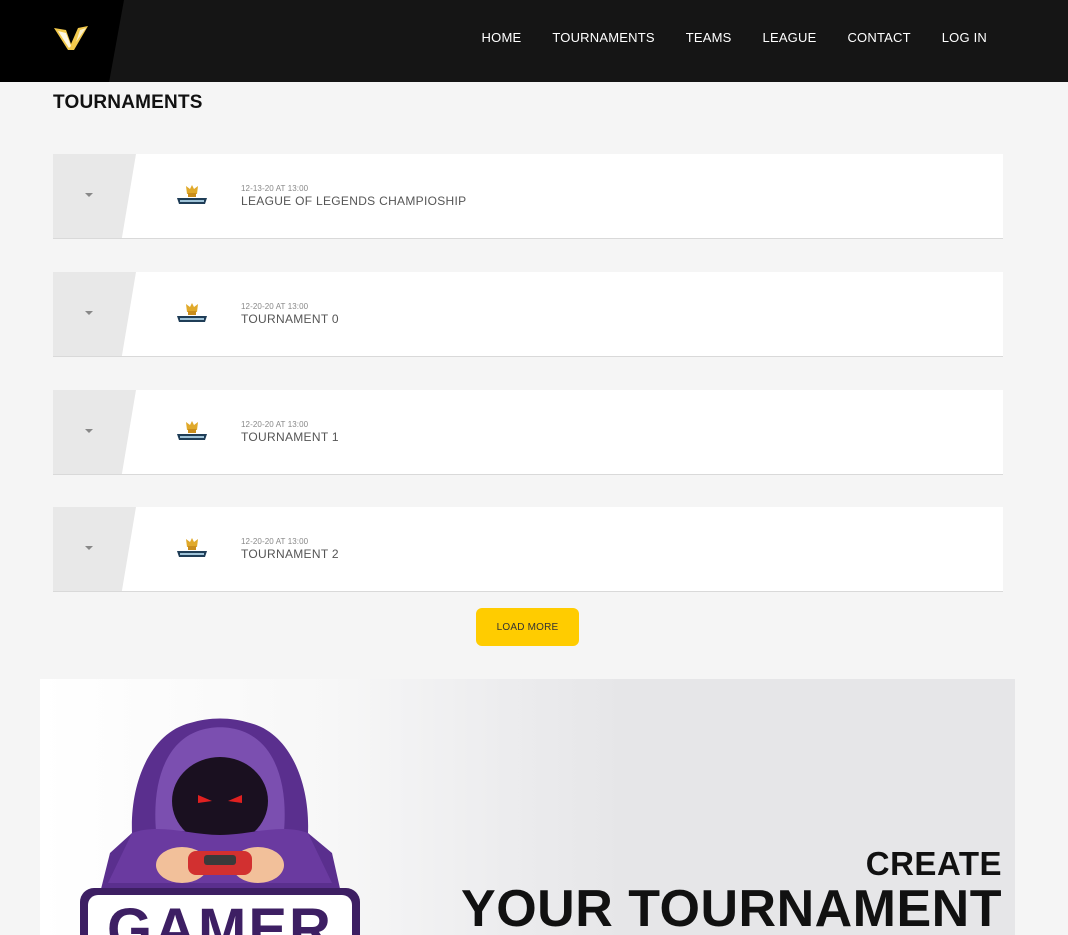 Image resolution: width=1068 pixels, height=935 pixels. I want to click on nav-tournaments: TOURNAMENTS, so click(603, 37).